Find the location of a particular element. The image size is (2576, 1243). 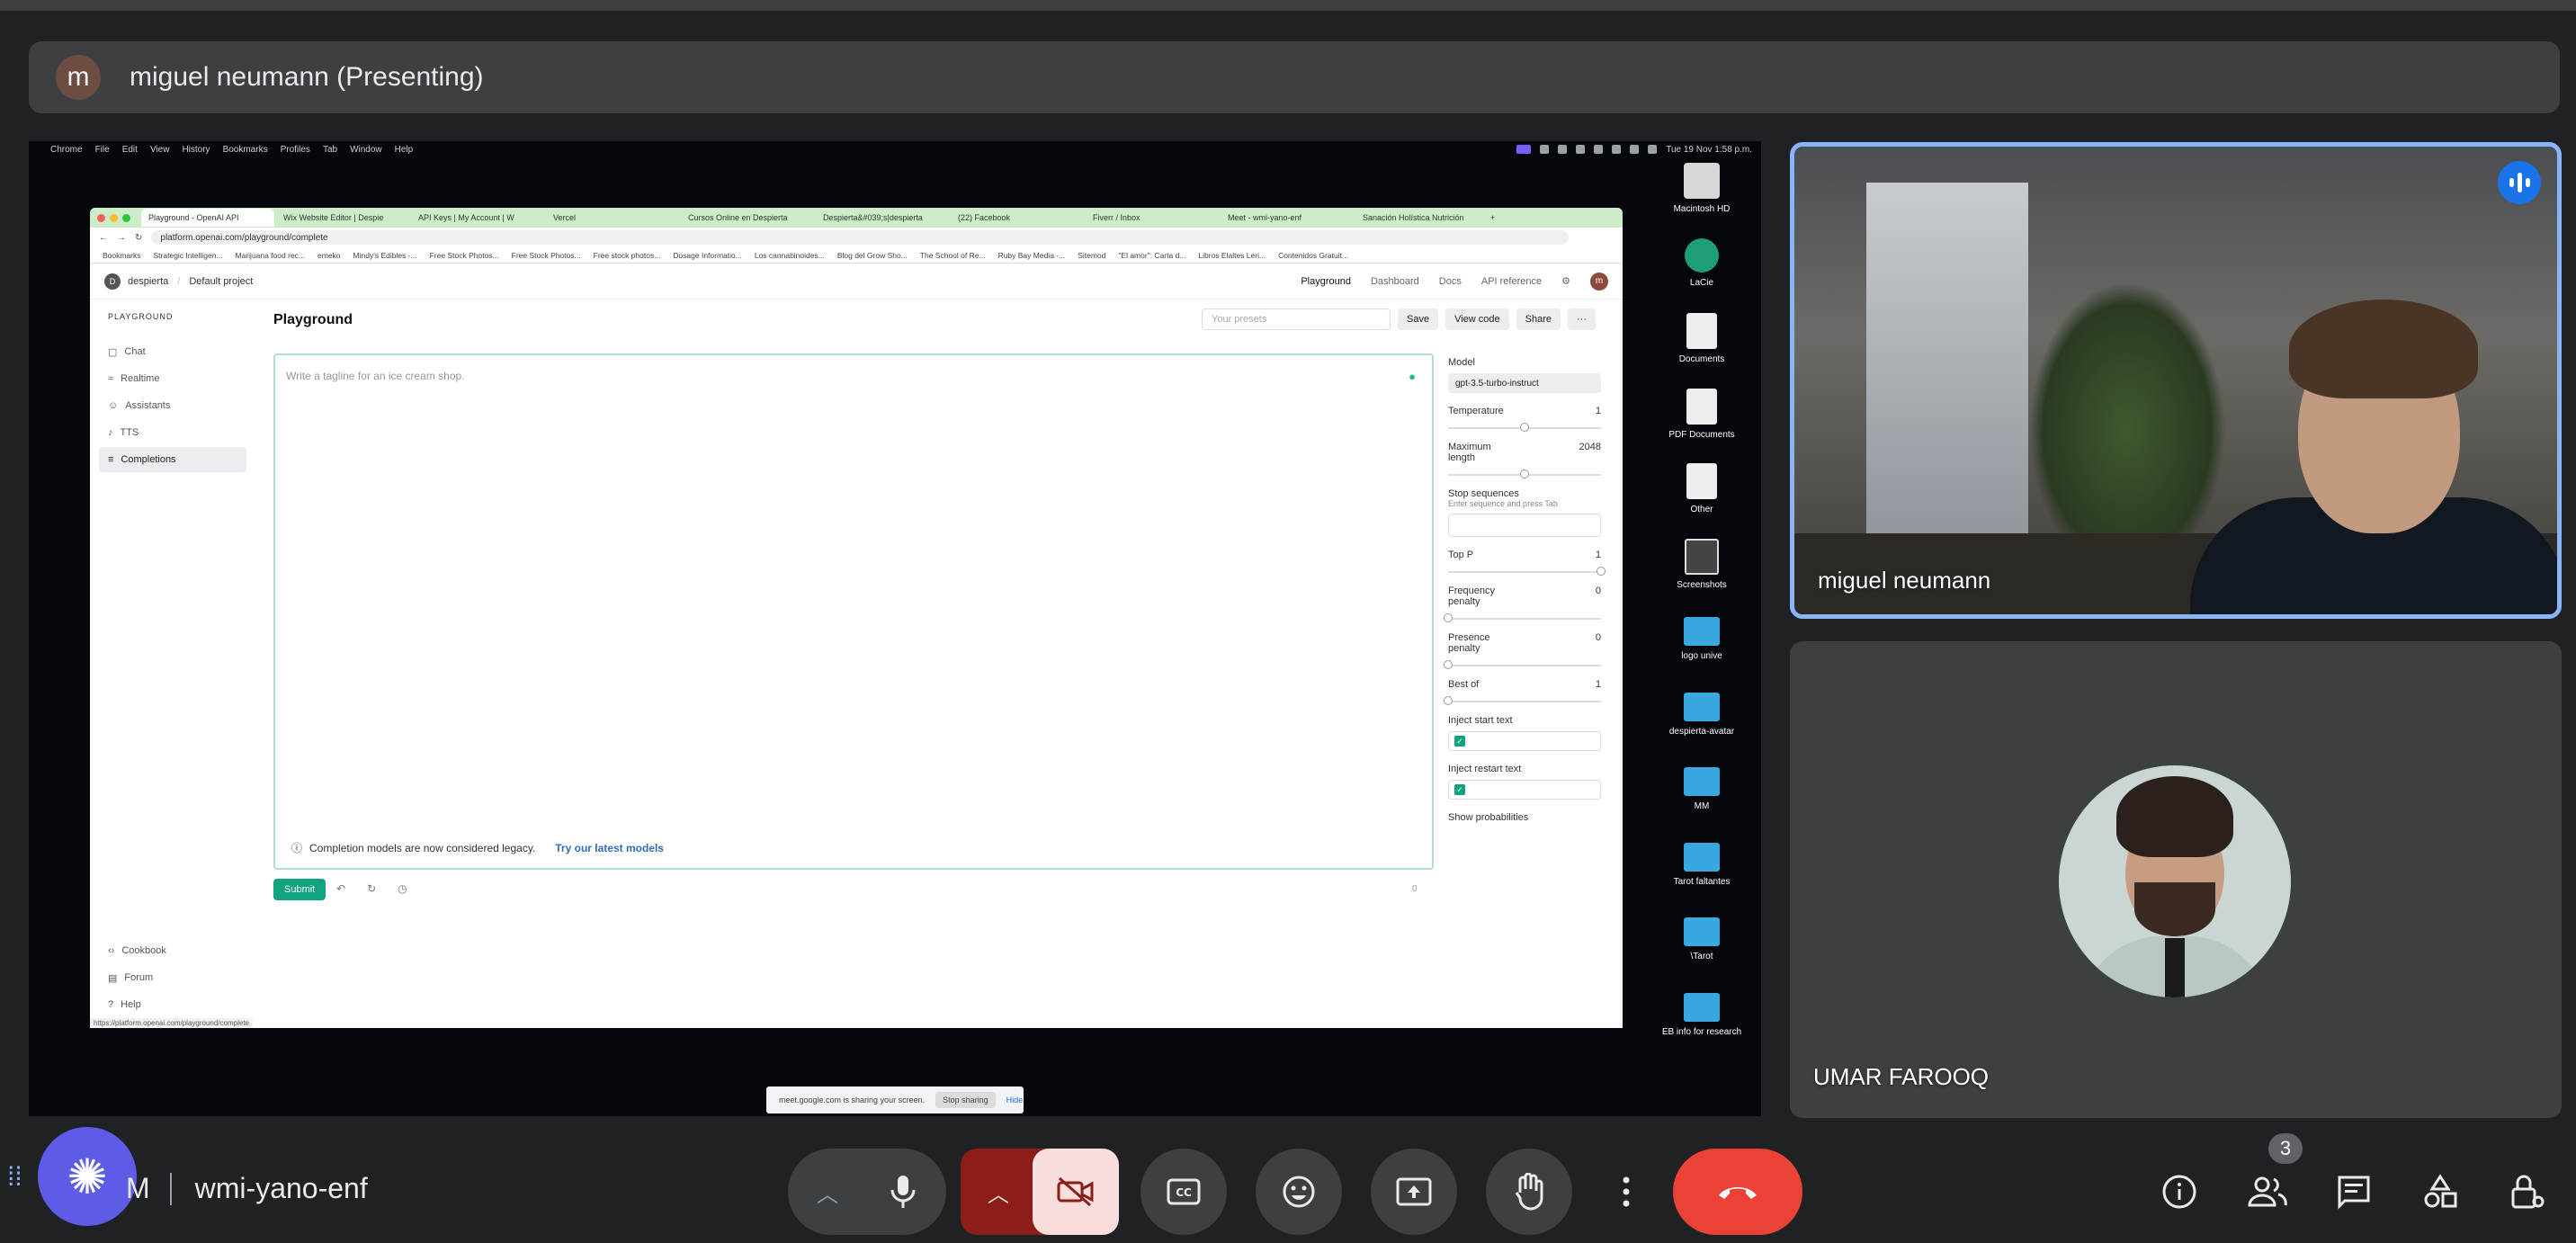

mac-menu-item: View is located at coordinates (160, 150).